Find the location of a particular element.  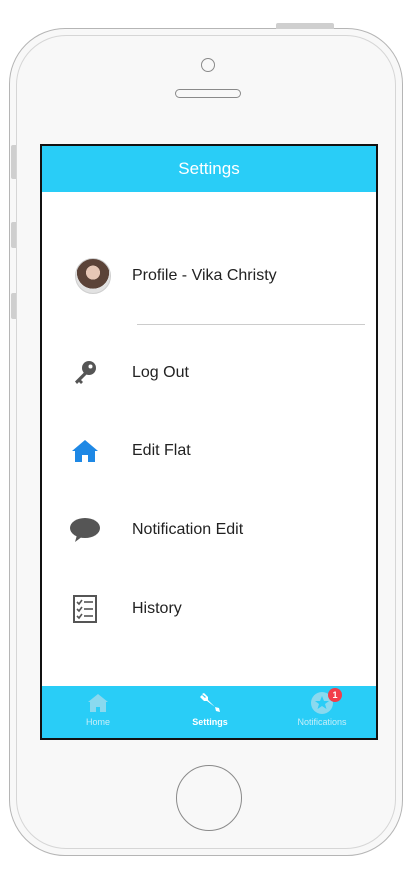

tab-home: Home is located at coordinates (98, 712).